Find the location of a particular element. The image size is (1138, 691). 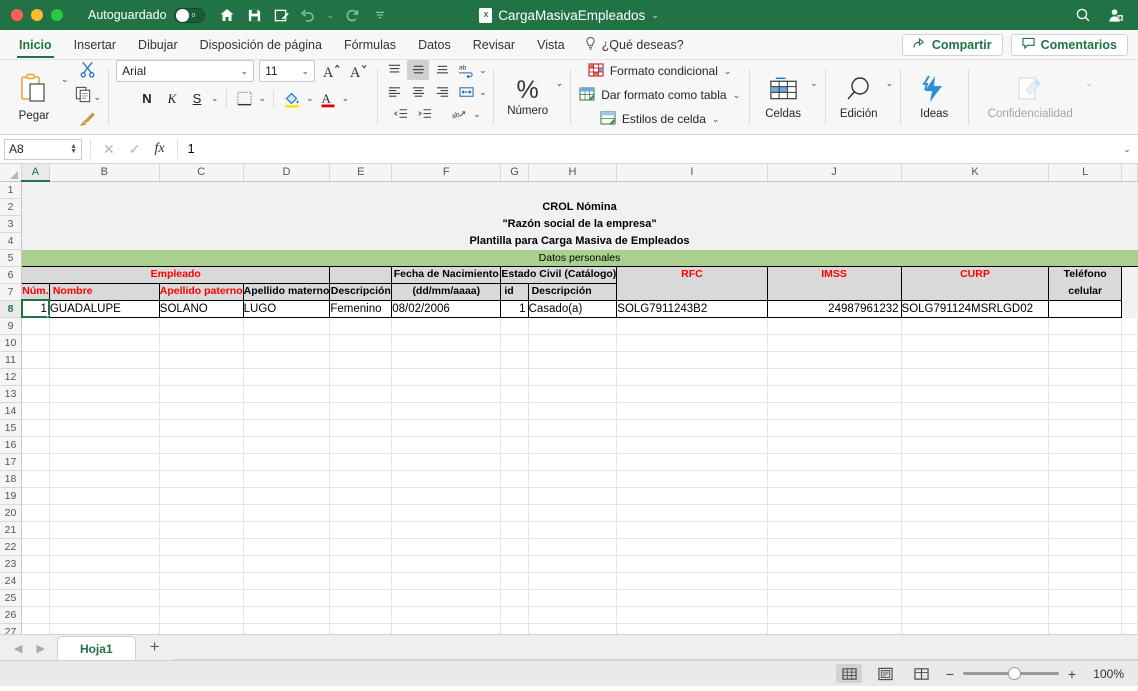

previous-sheet-icon: ◀ is located at coordinates (18, 648).